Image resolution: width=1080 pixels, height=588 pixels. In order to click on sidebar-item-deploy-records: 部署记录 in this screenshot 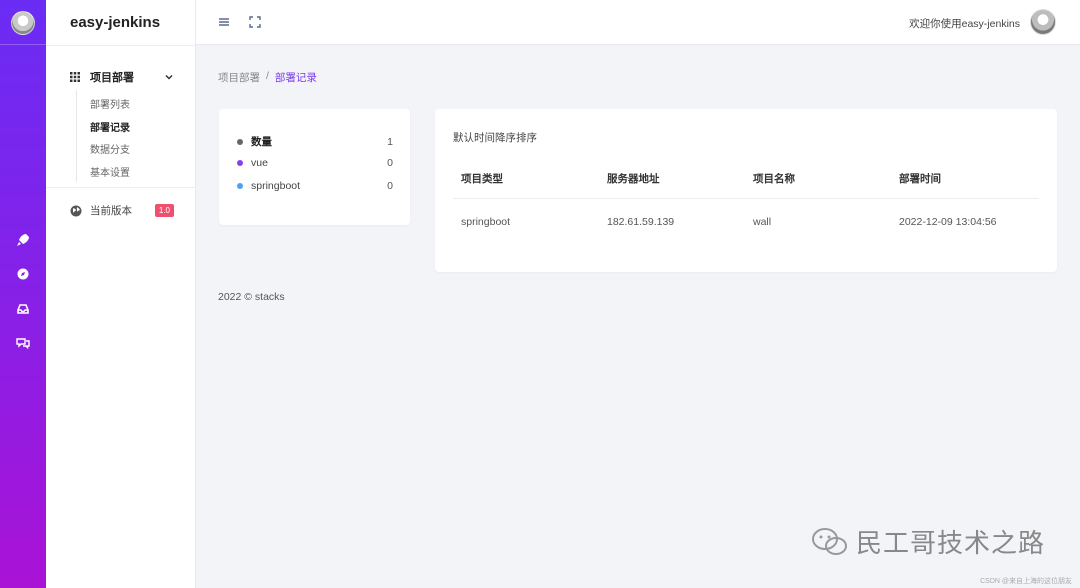, I will do `click(110, 126)`.